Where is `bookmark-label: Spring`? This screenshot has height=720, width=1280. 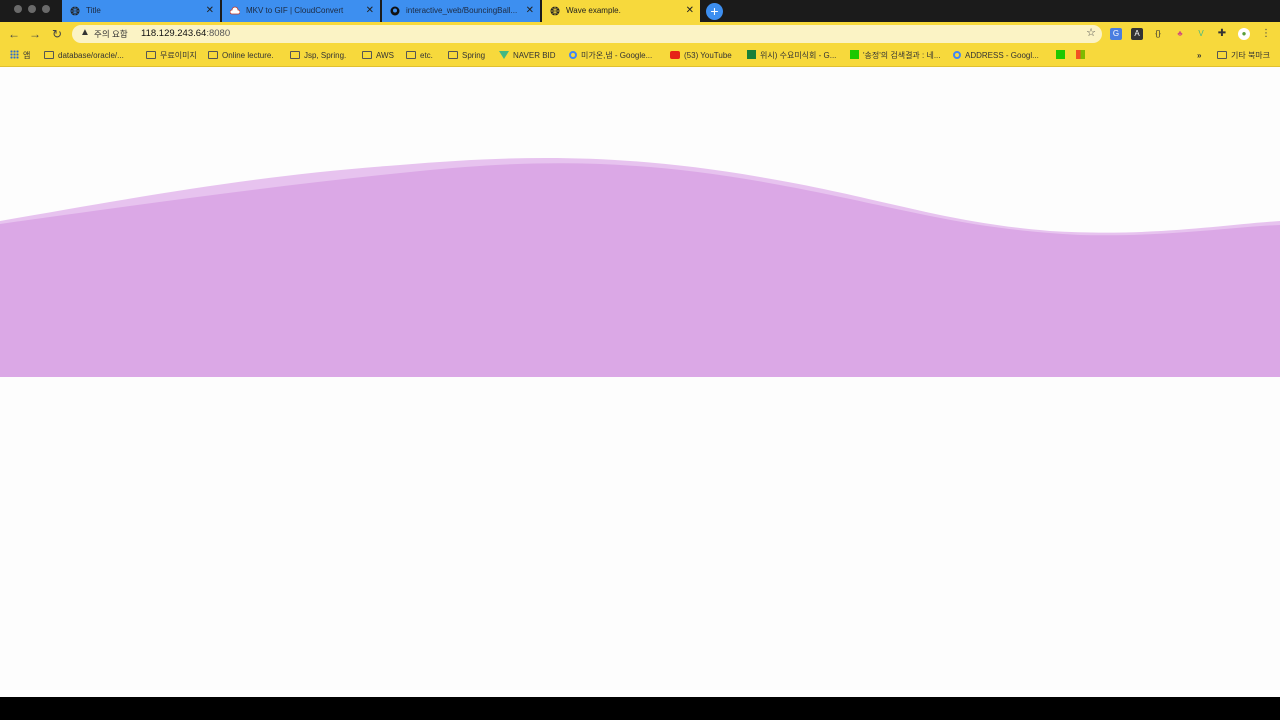
bookmark-label: Spring is located at coordinates (474, 55).